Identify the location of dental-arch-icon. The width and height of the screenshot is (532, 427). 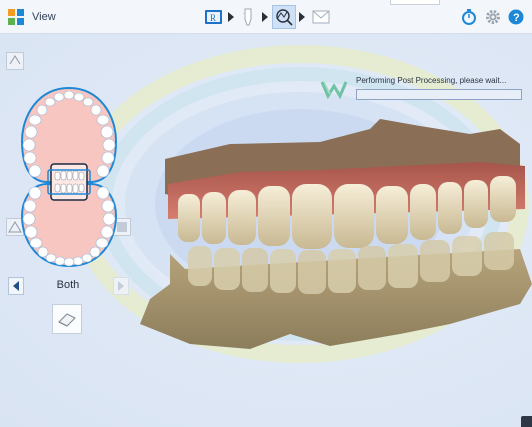
(69, 177).